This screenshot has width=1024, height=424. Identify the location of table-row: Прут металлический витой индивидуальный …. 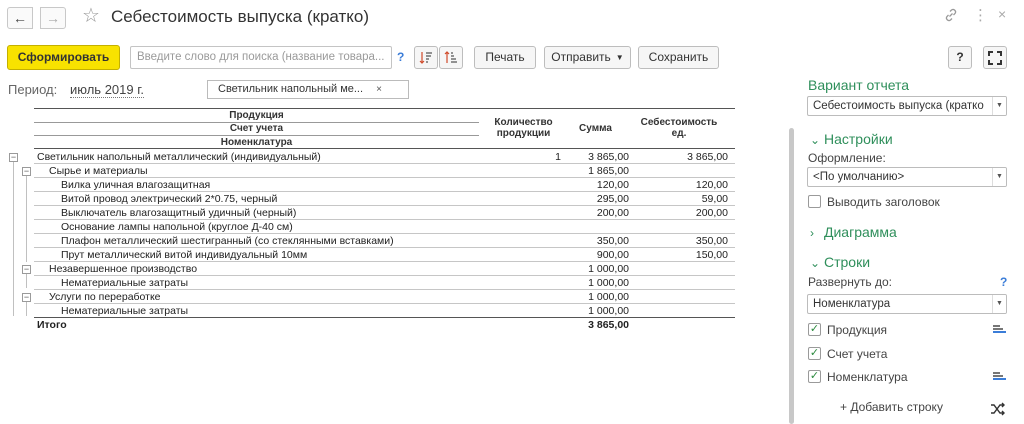
(367, 255).